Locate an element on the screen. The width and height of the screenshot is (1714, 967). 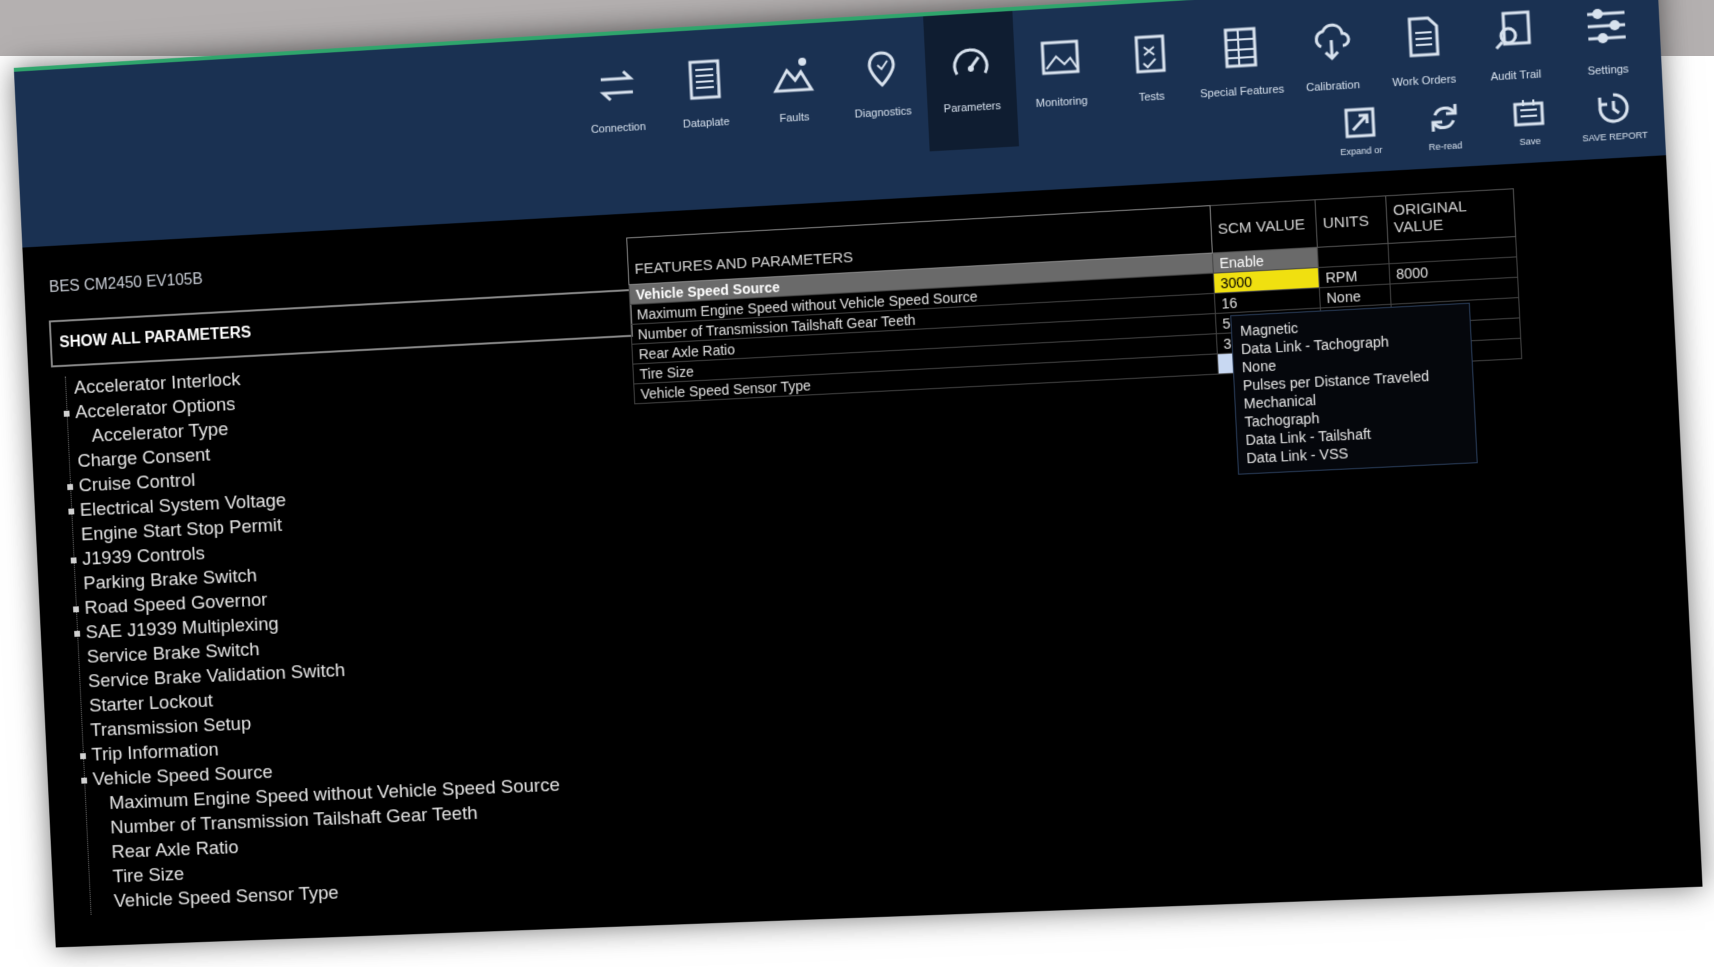
reread-button: Re-read is located at coordinates (1444, 126).